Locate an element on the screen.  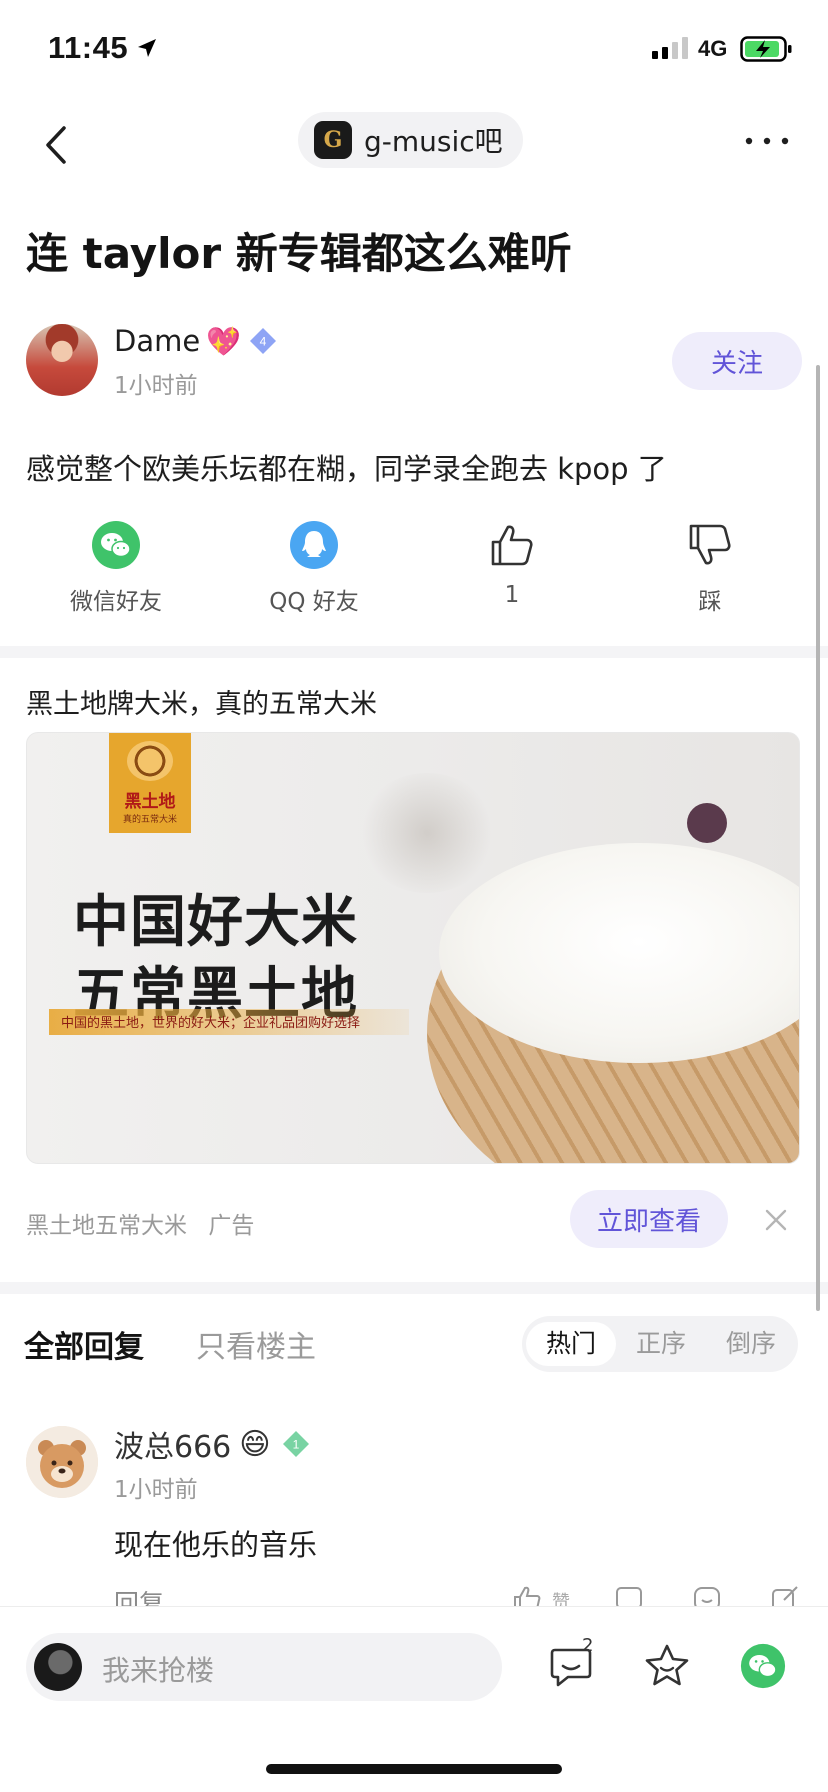
close-ad-icon is located at coordinates (776, 1220).